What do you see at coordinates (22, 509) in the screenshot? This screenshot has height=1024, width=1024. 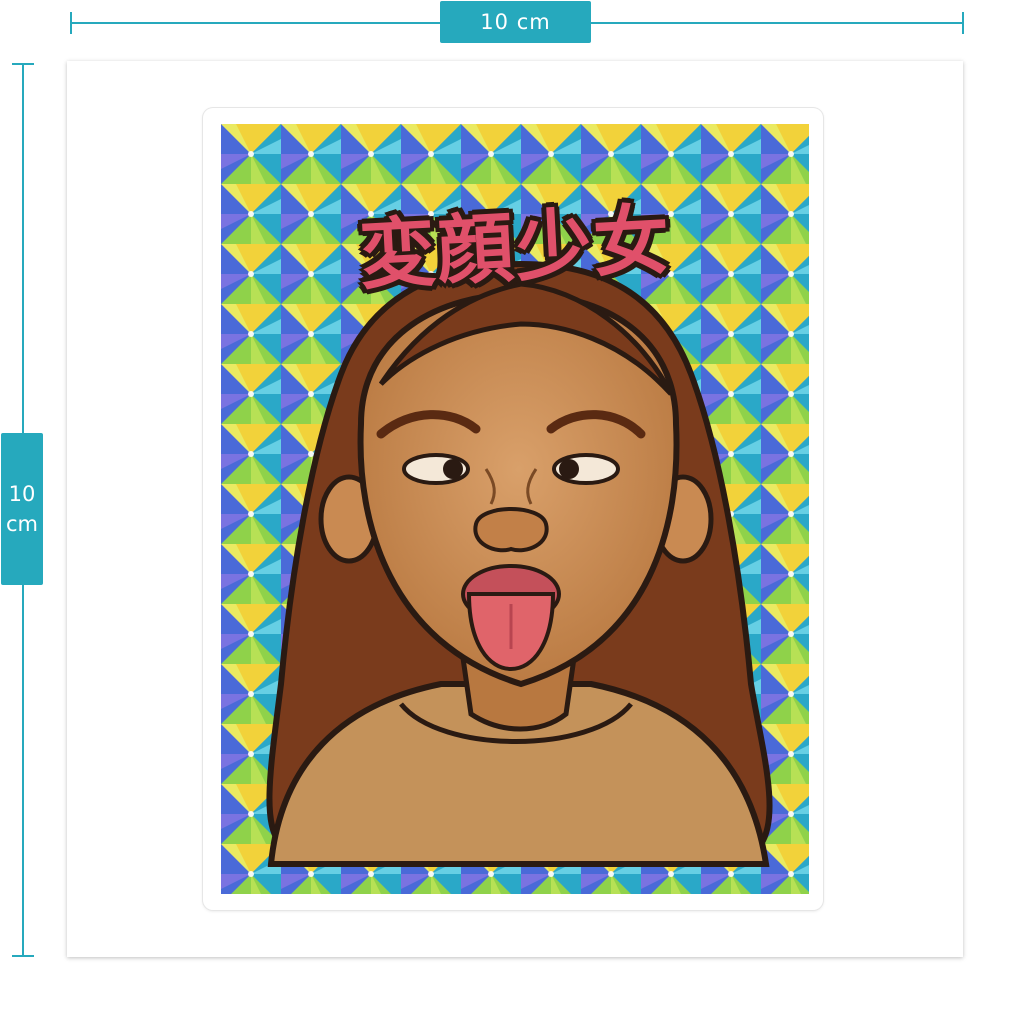 I see `height-dimension-label: 10 cm` at bounding box center [22, 509].